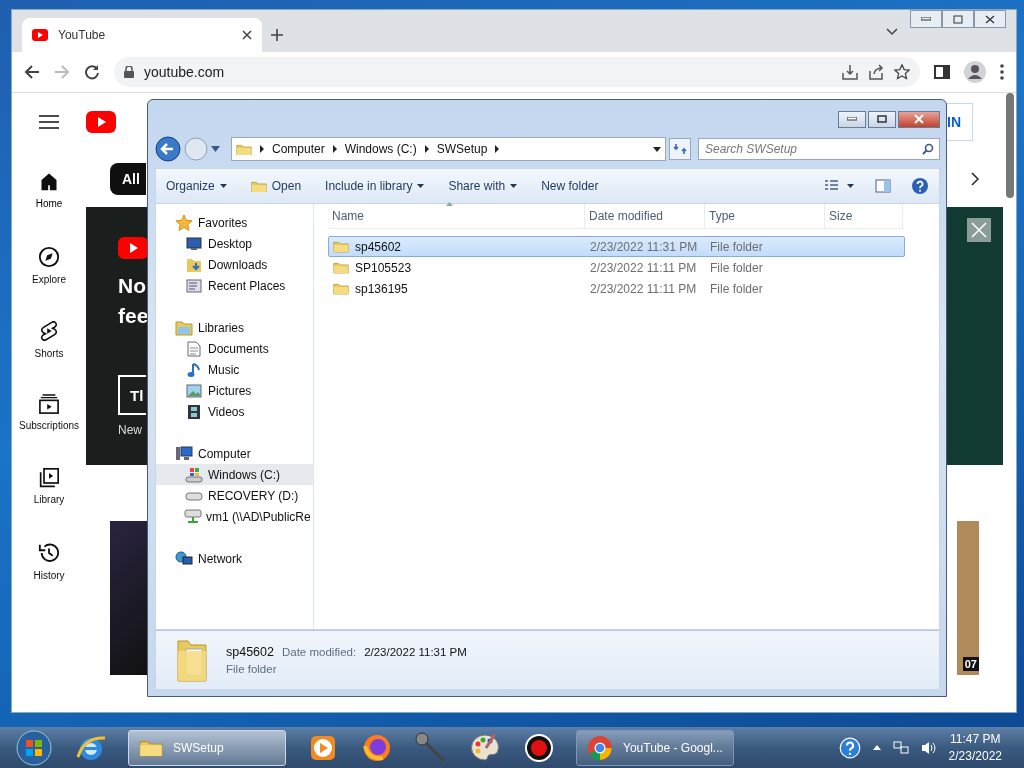 The height and width of the screenshot is (768, 1024). I want to click on nav-item: Downloads, so click(234, 264).